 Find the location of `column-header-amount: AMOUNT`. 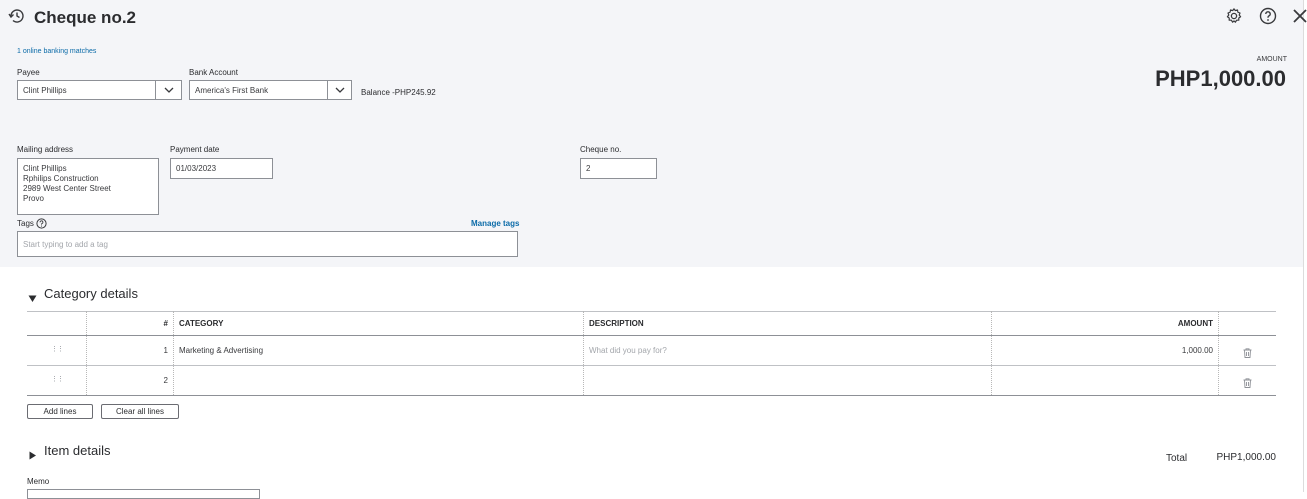

column-header-amount: AMOUNT is located at coordinates (1195, 323).